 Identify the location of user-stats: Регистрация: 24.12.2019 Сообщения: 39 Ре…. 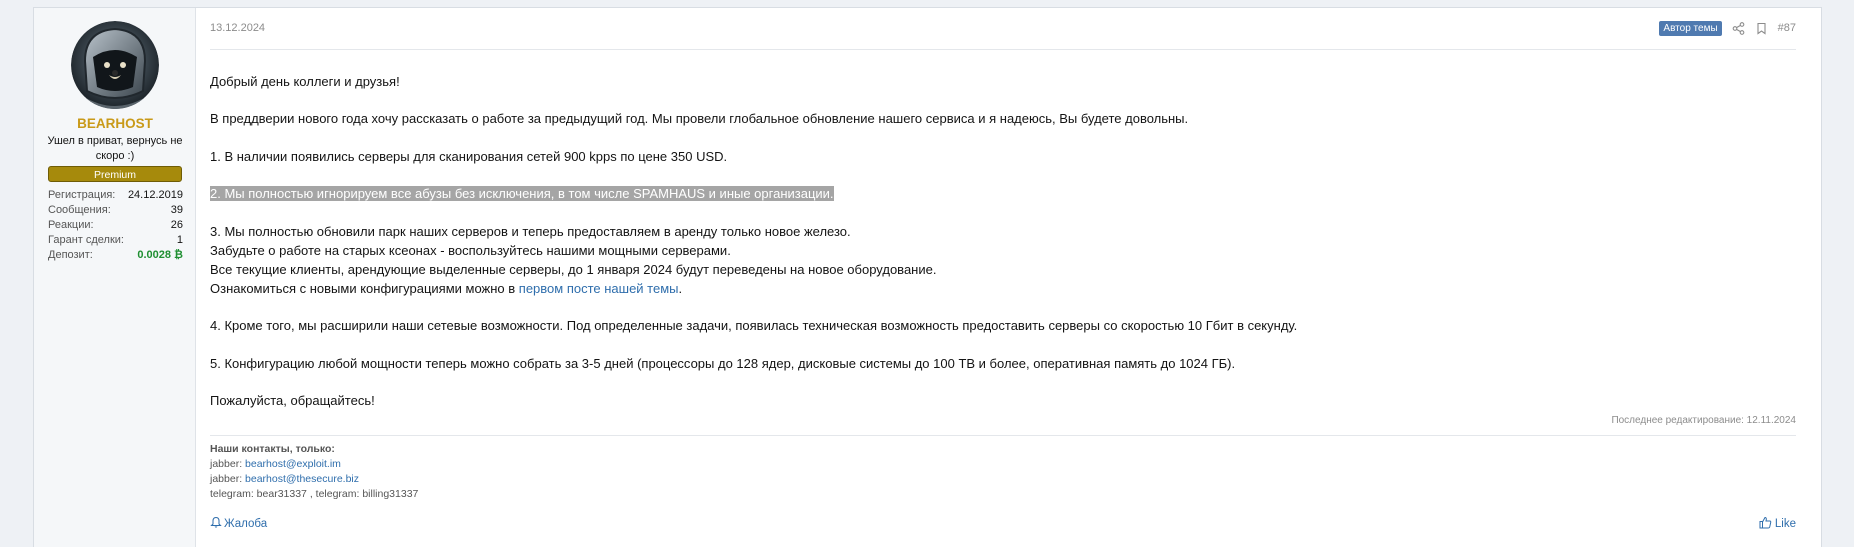
(115, 225).